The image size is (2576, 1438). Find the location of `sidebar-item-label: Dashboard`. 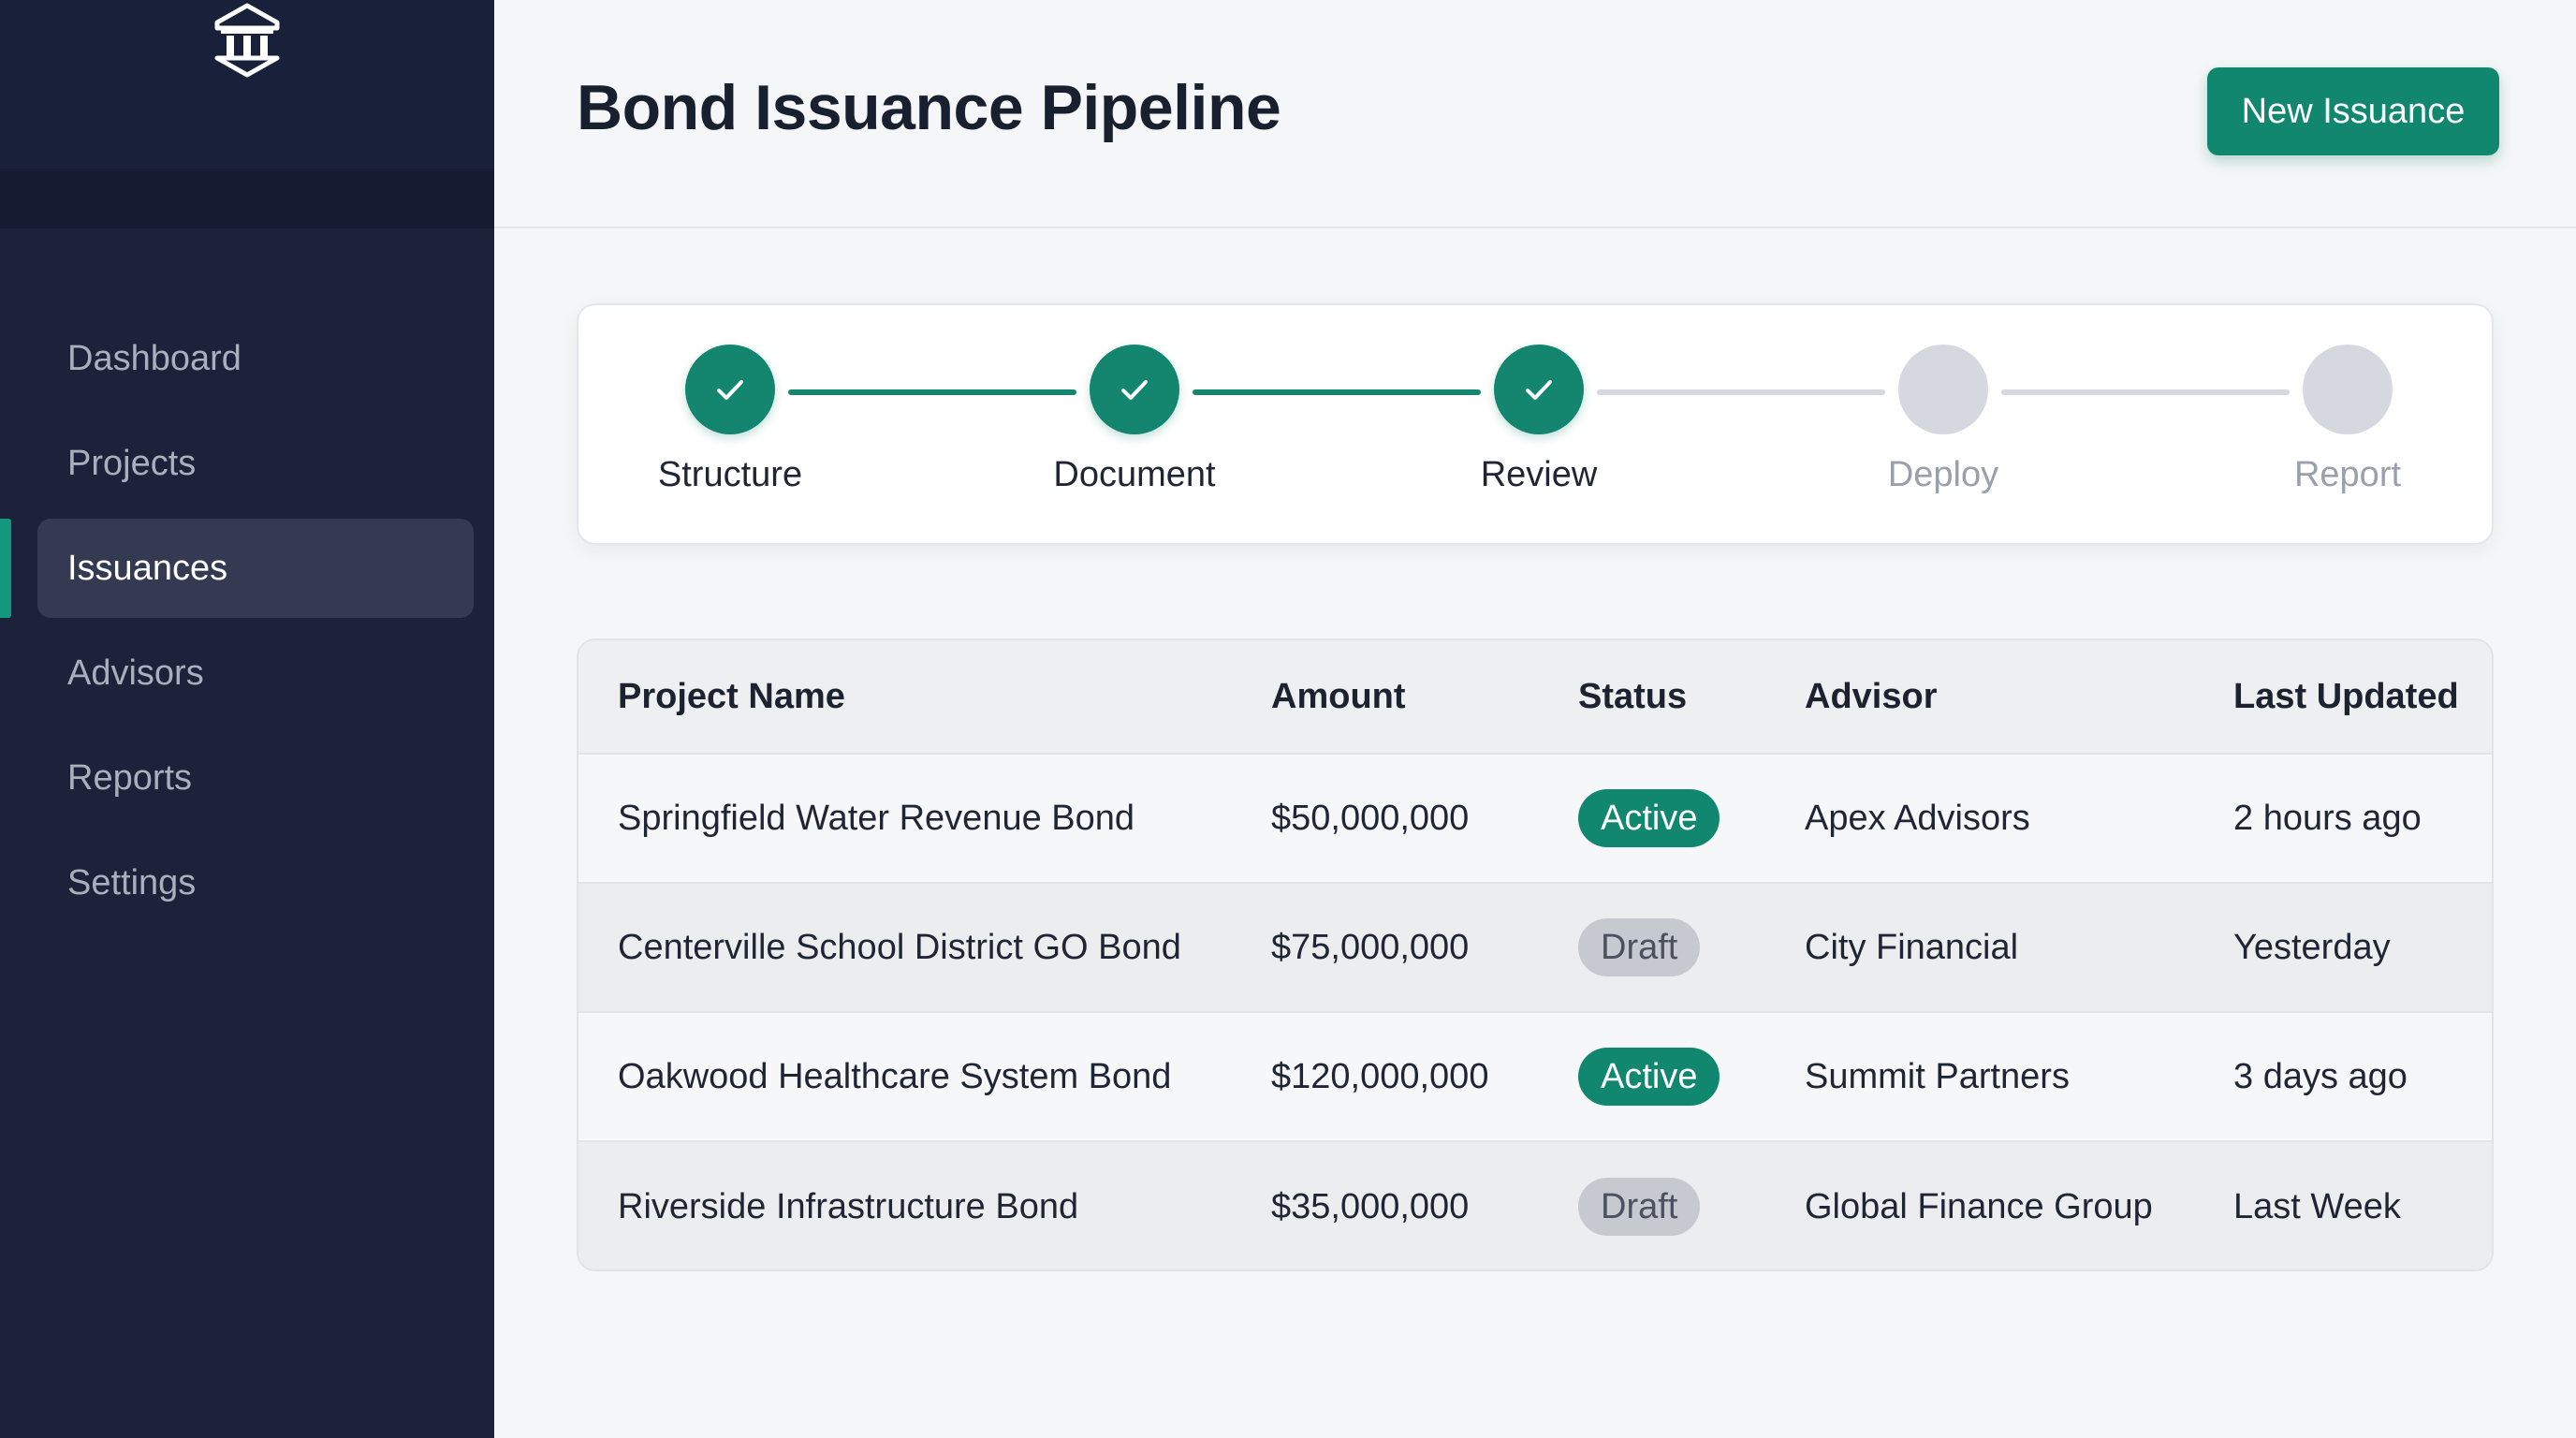

sidebar-item-label: Dashboard is located at coordinates (154, 358).